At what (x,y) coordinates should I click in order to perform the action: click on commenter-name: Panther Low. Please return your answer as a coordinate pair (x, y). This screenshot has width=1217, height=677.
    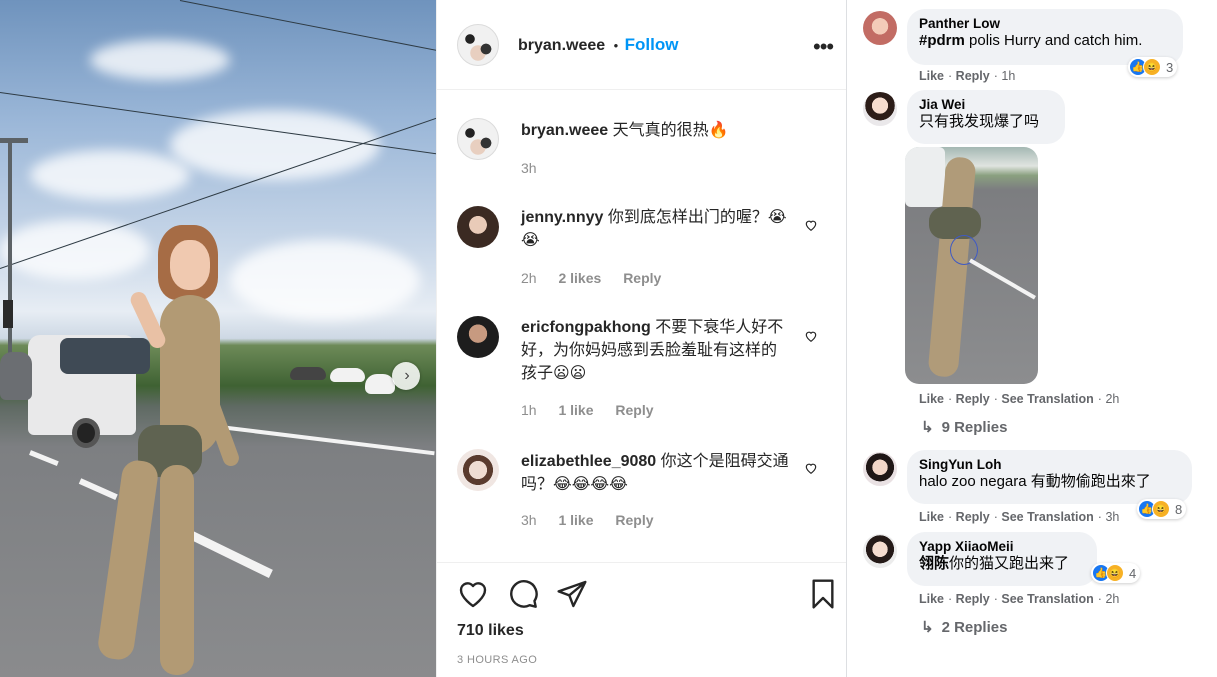
    Looking at the image, I should click on (1045, 23).